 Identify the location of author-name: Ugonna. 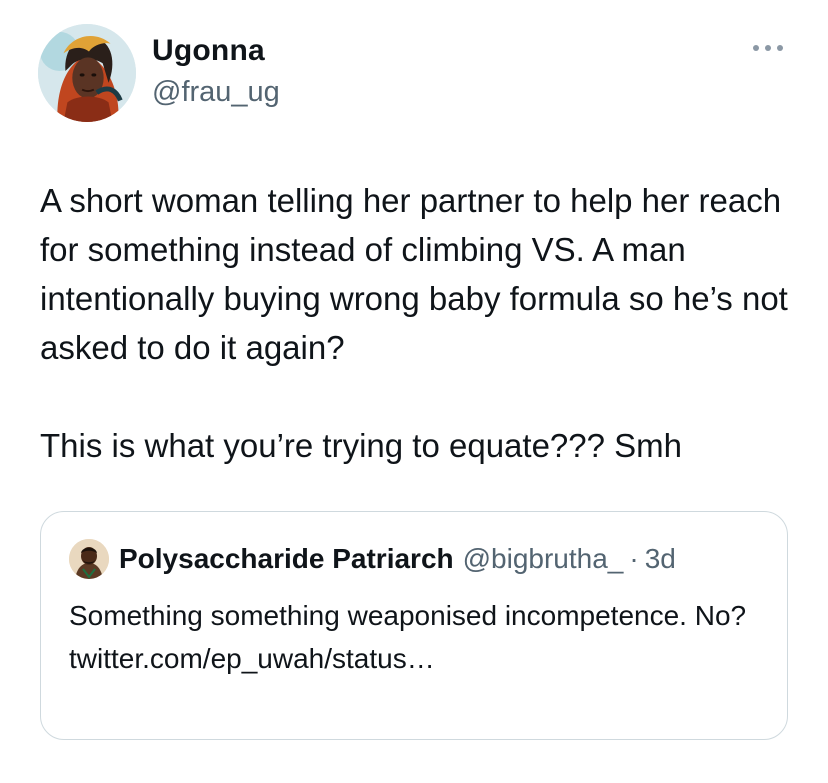
(208, 51).